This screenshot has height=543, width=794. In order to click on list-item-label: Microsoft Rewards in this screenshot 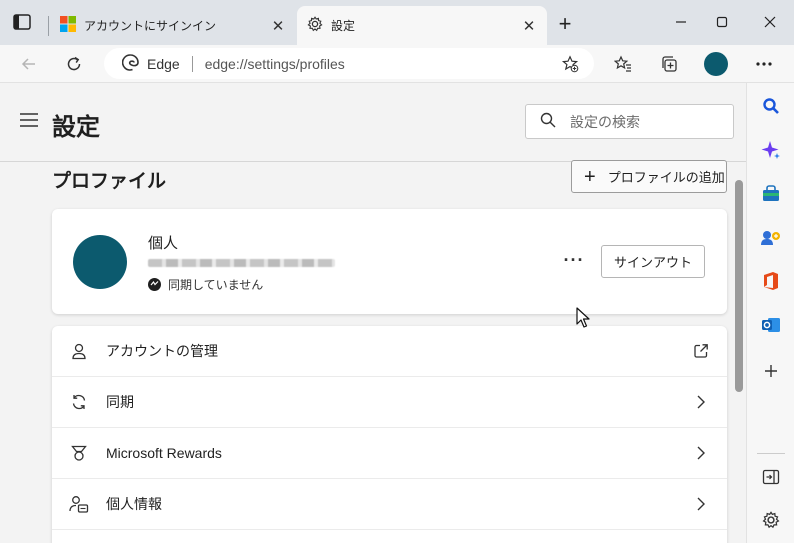, I will do `click(164, 453)`.